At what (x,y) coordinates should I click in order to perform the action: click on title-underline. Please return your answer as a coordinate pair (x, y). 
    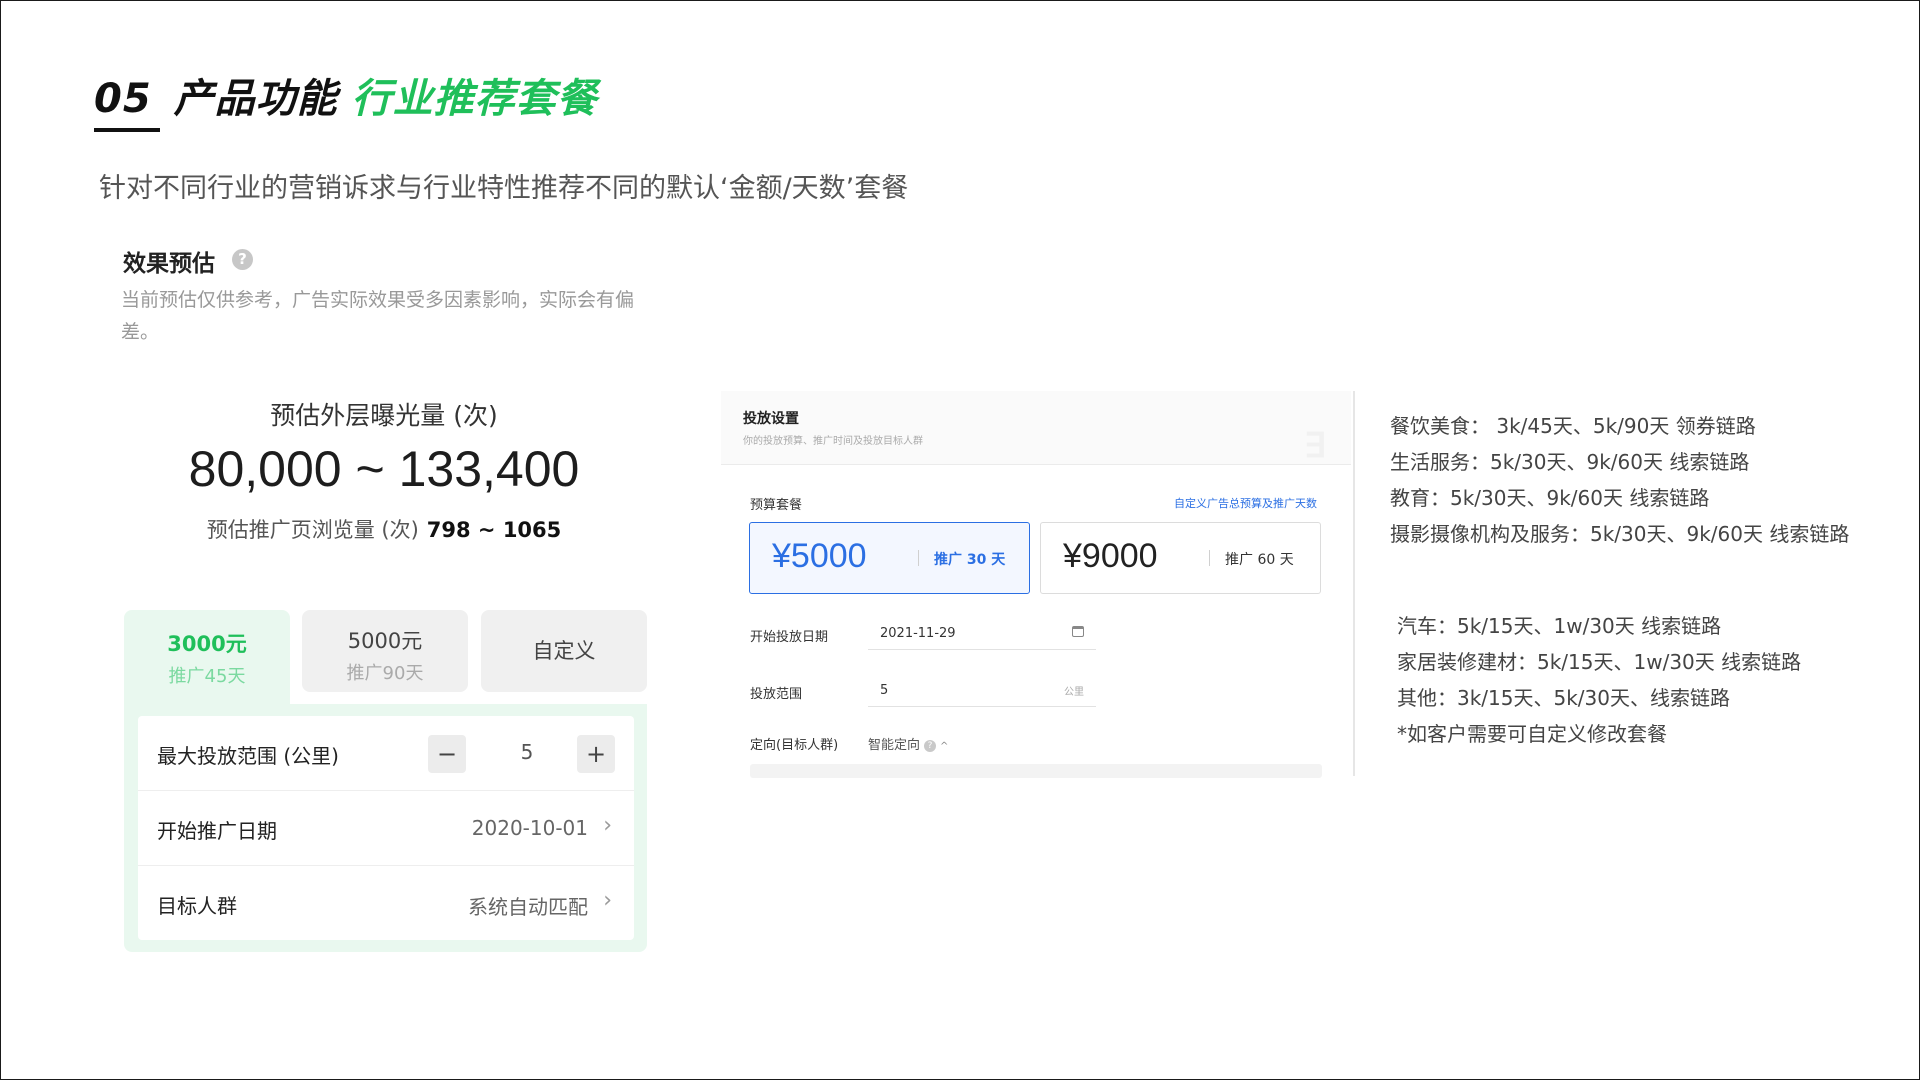
    Looking at the image, I should click on (127, 130).